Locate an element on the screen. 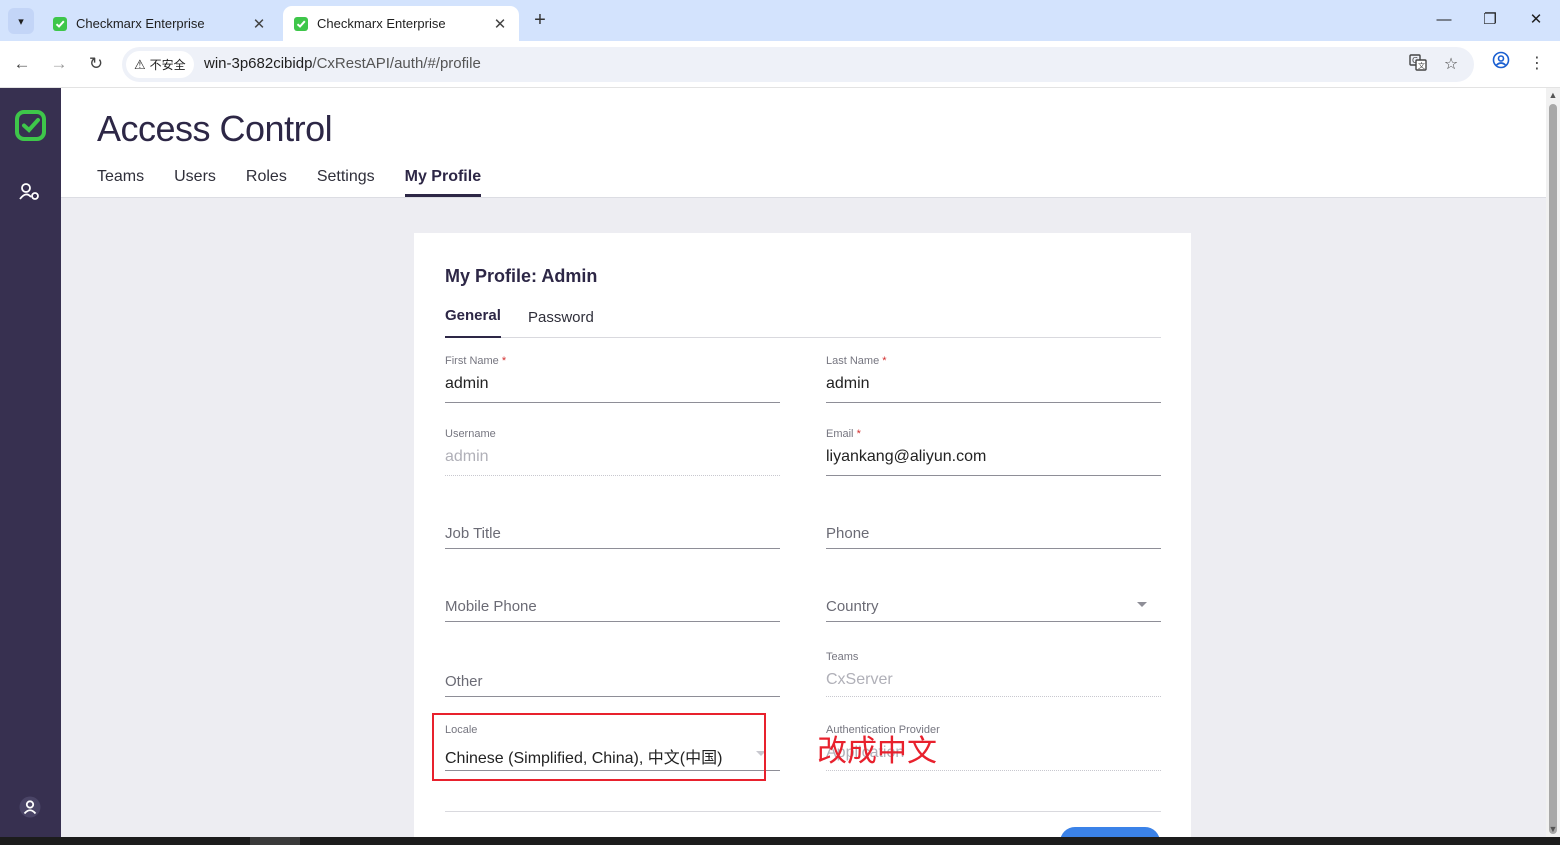 The image size is (1560, 845). scroll-thumb is located at coordinates (1553, 469).